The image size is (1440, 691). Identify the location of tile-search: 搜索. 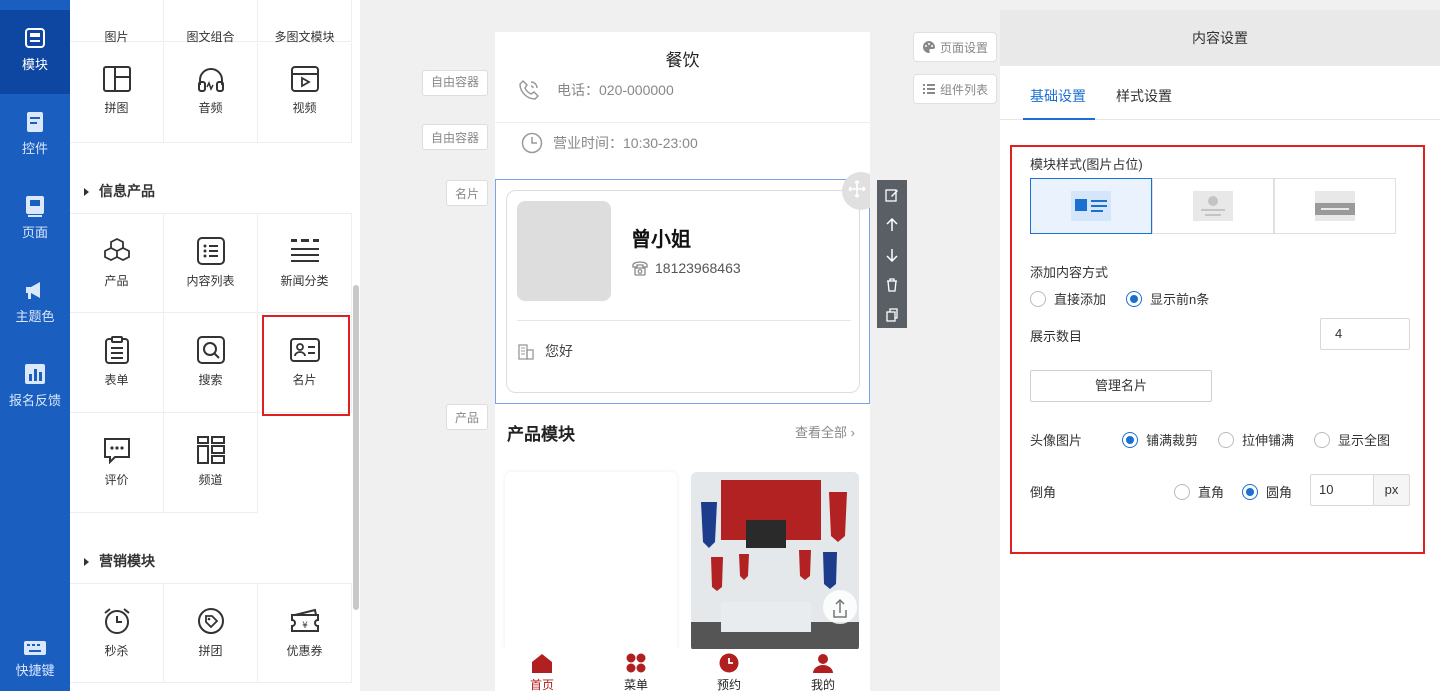
(211, 363).